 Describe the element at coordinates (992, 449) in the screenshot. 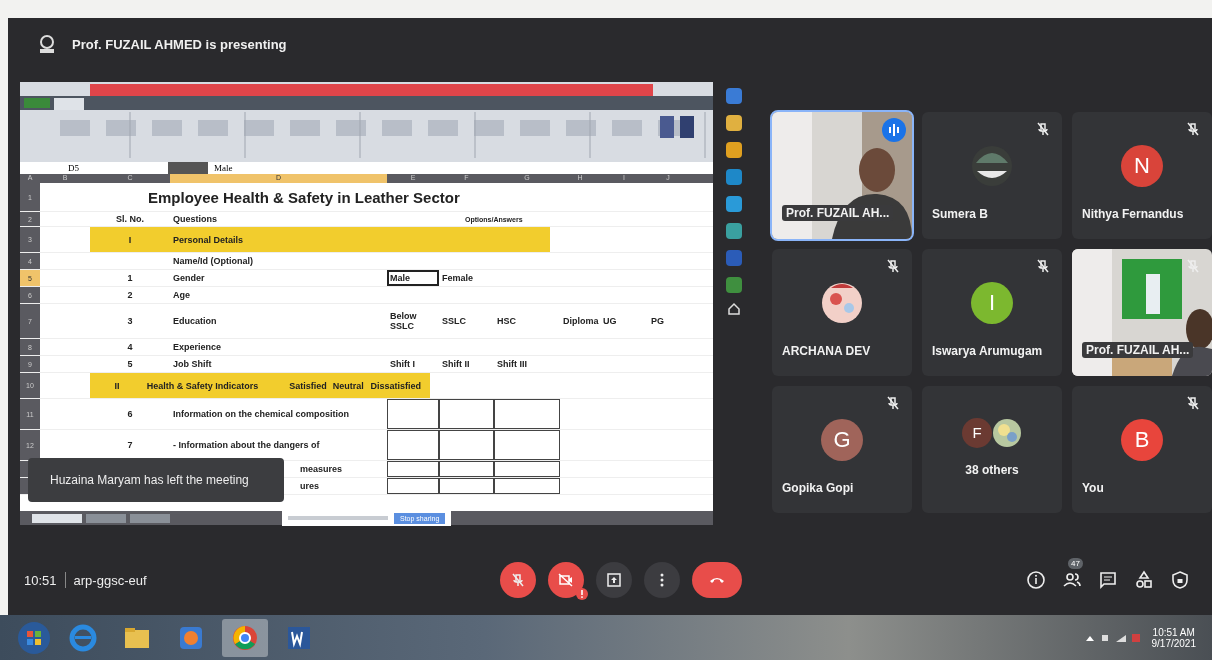

I see `participant-tile: F 38 others` at that location.